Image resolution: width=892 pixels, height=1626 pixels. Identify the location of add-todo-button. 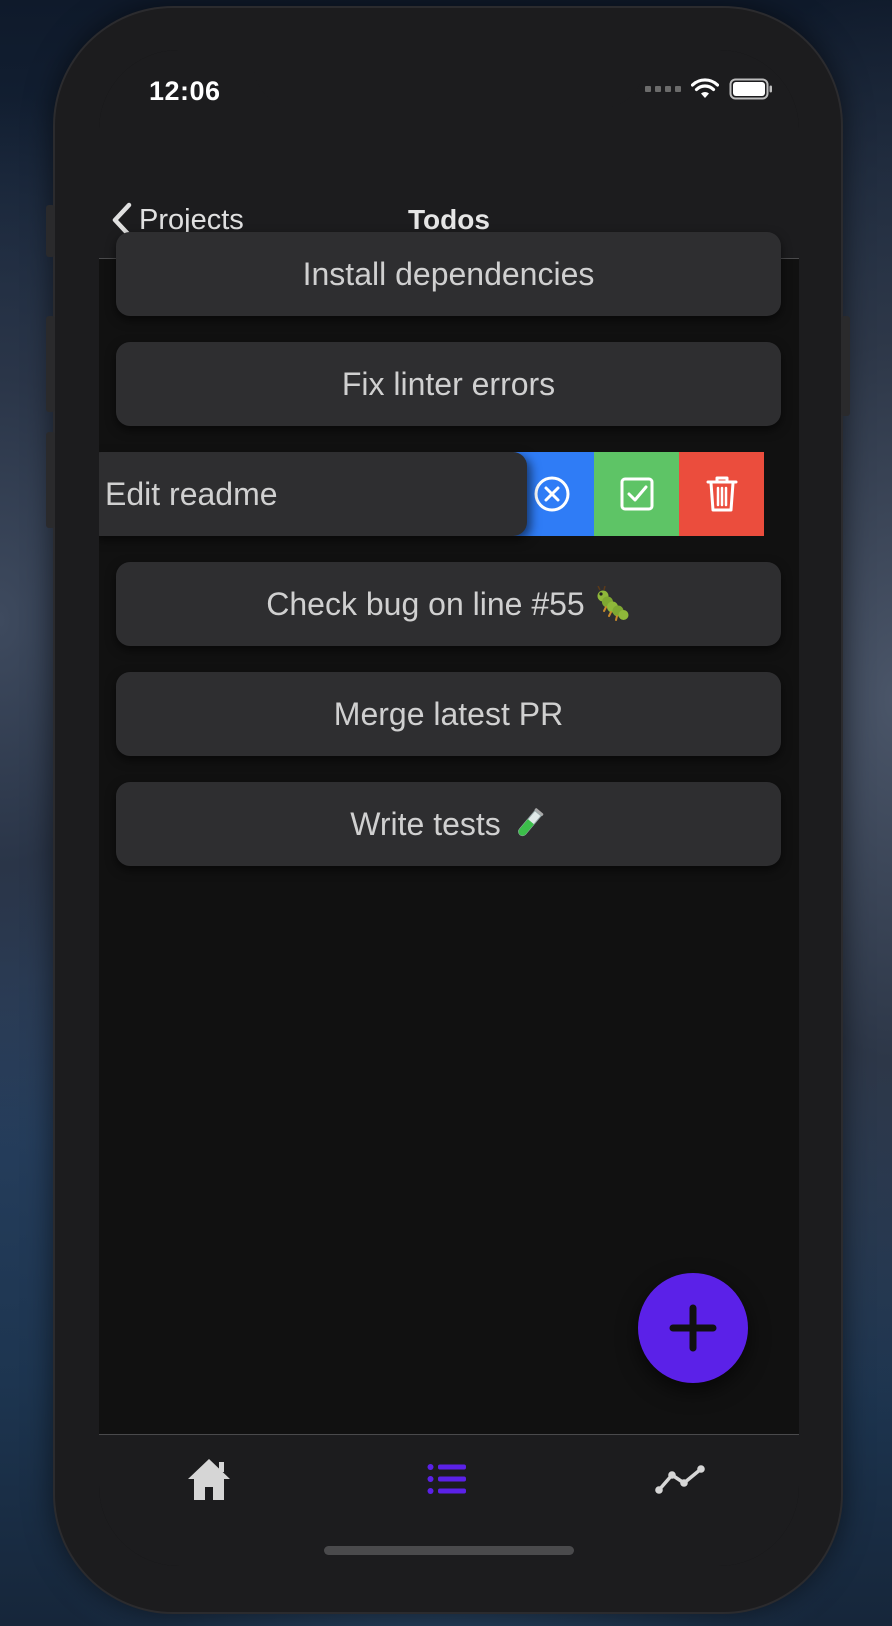
(693, 1328).